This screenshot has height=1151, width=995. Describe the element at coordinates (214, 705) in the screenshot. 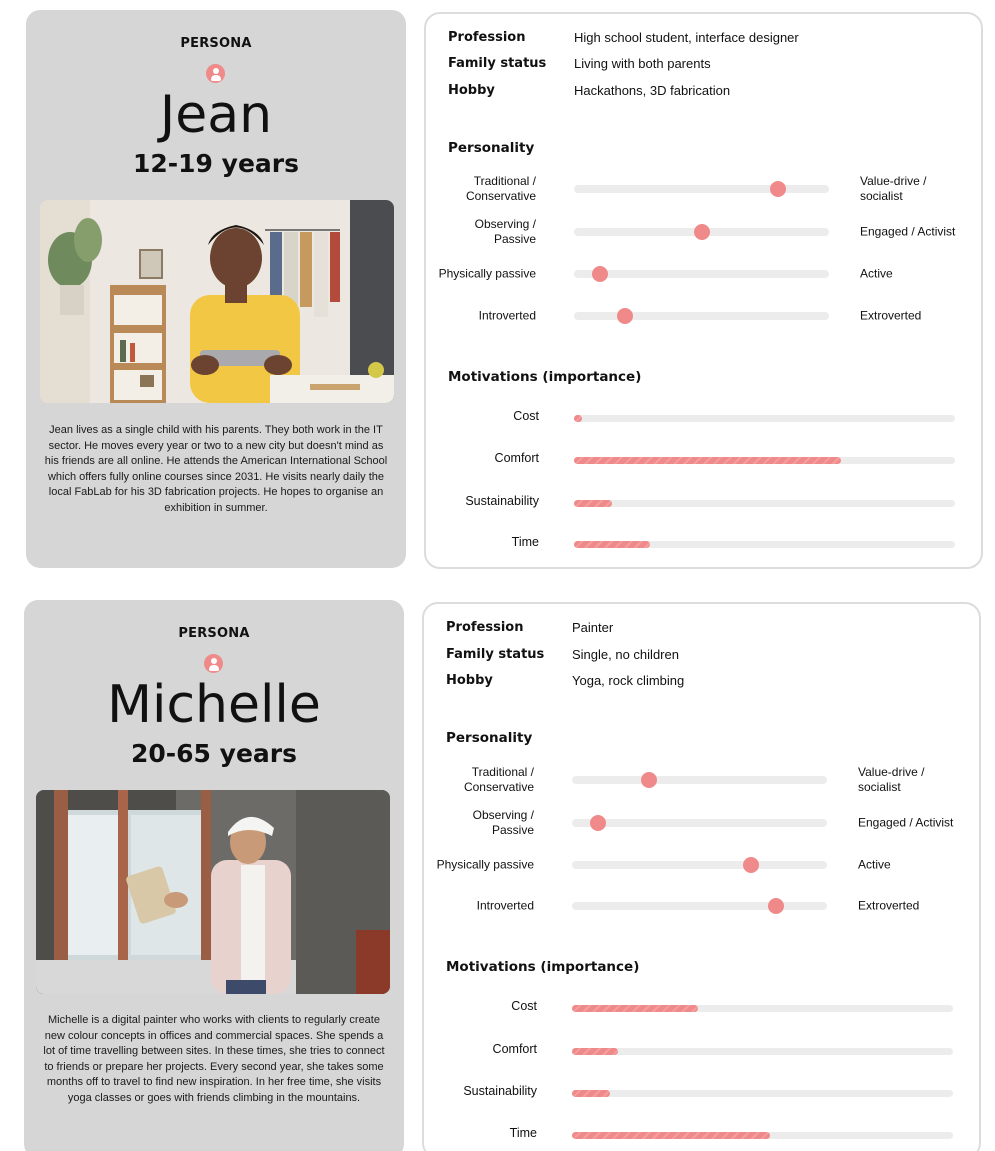

I see `persona-name: Michelle` at that location.